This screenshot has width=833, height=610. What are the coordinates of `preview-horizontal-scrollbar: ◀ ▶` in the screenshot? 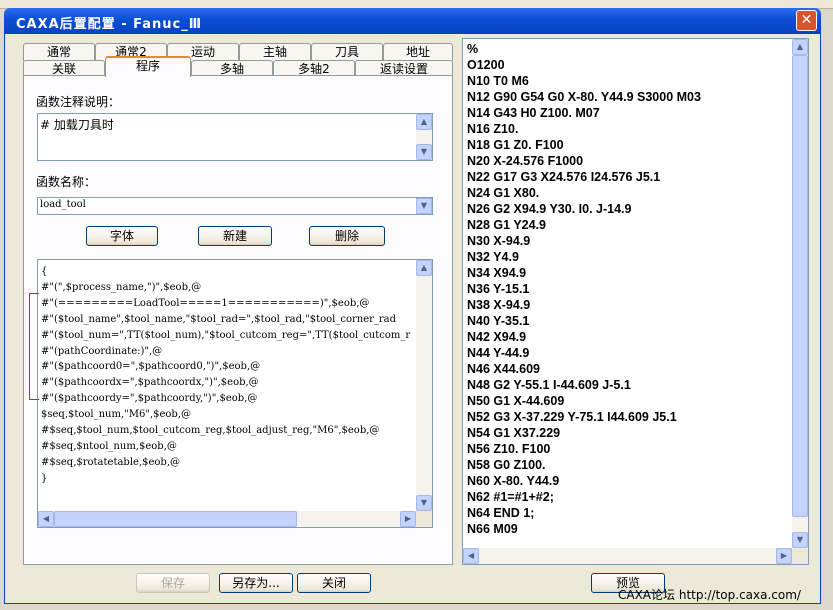 It's located at (627, 556).